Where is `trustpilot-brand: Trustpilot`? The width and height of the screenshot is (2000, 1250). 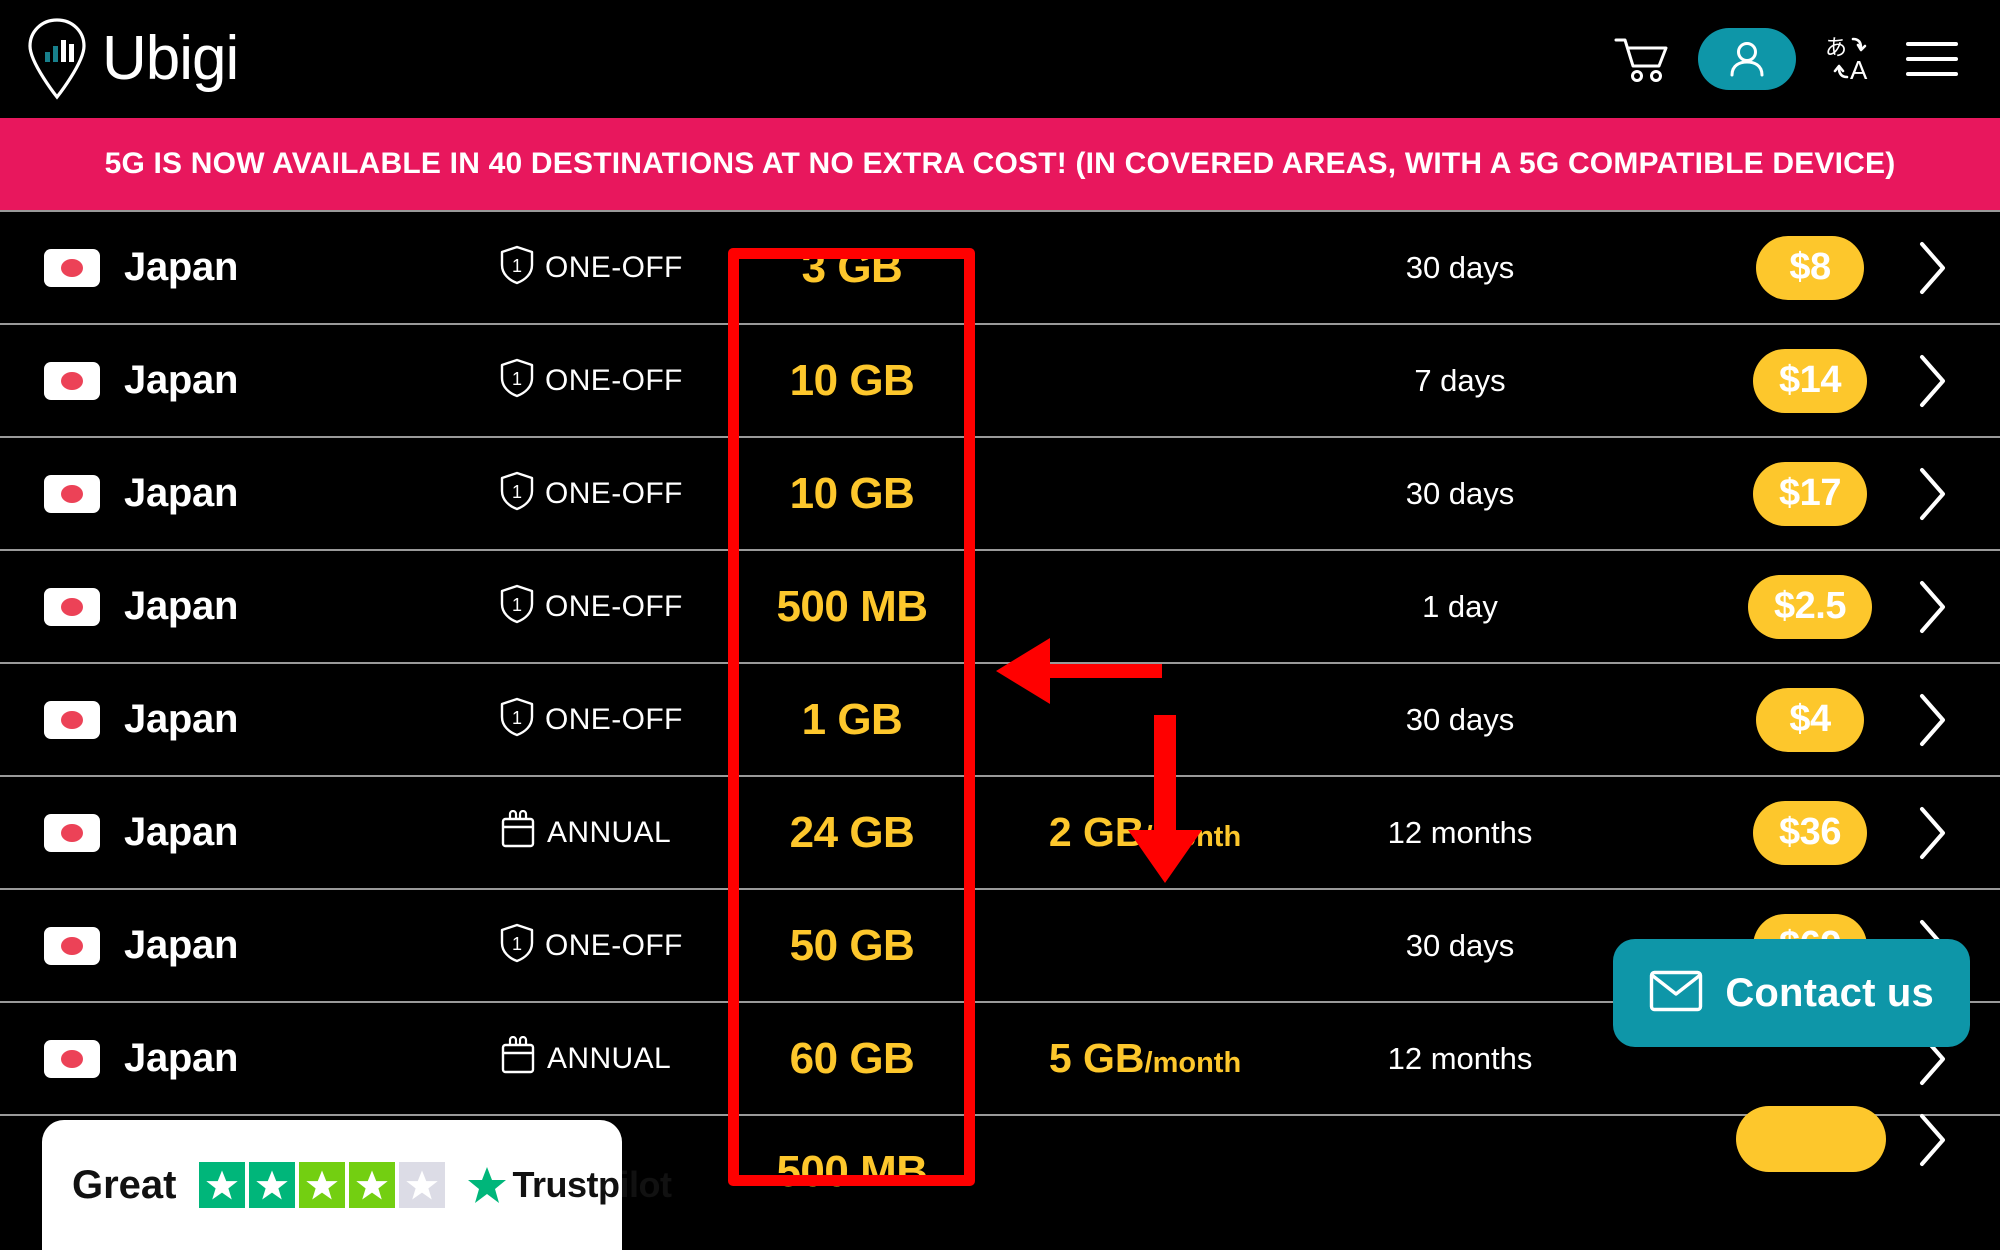
trustpilot-brand: Trustpilot is located at coordinates (569, 1185).